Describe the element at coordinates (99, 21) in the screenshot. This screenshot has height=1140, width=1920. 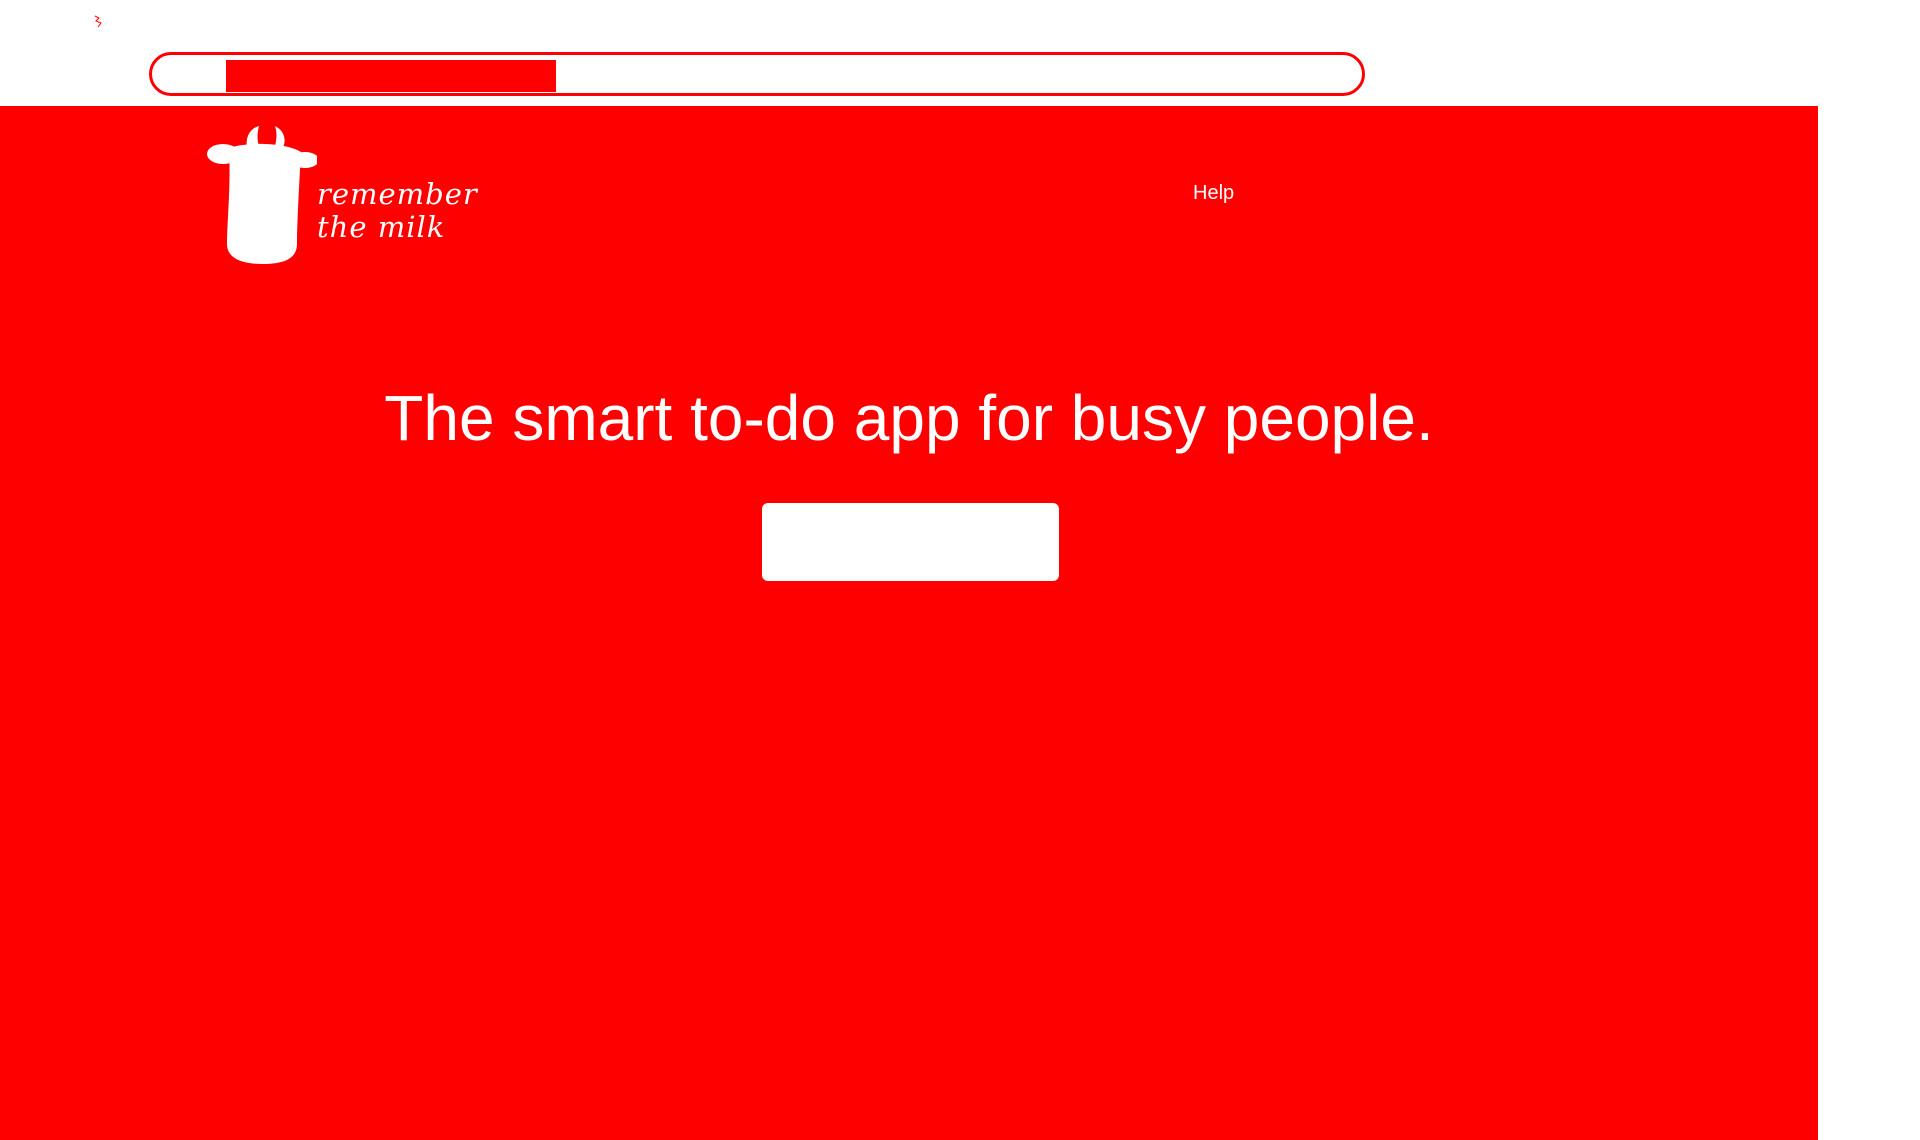
I see `favicon-icon` at that location.